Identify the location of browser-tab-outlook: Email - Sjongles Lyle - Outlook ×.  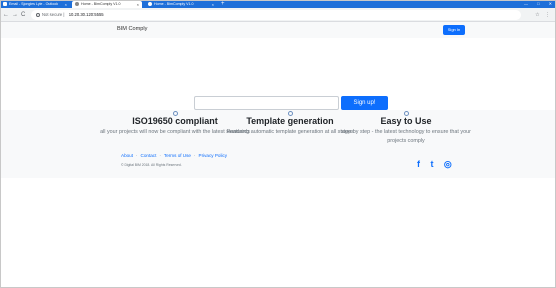
(35, 4).